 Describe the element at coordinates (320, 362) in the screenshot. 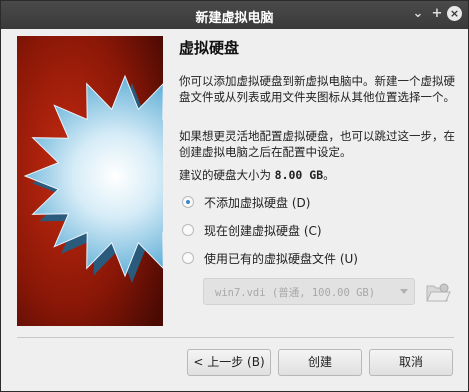

I see `create-button: 创建` at that location.